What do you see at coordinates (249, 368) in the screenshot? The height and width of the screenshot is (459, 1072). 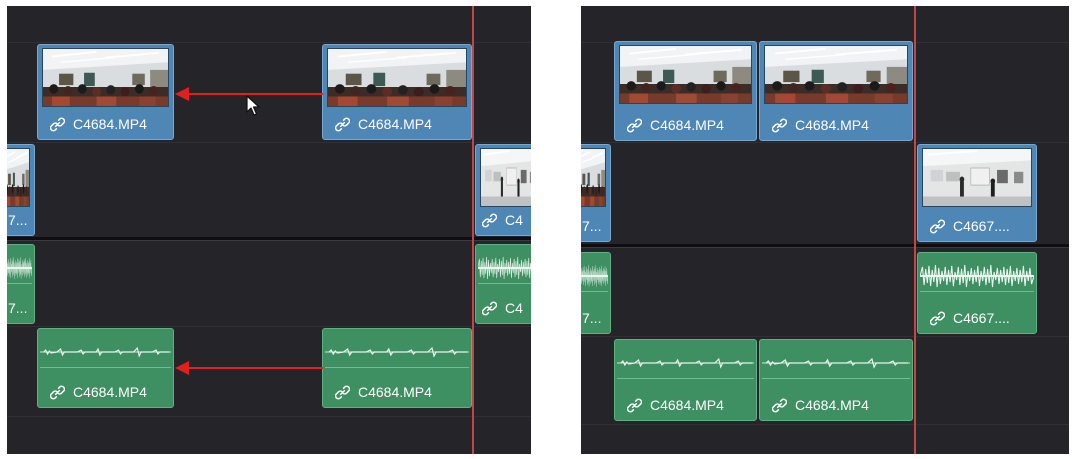 I see `move-arrow-icon` at bounding box center [249, 368].